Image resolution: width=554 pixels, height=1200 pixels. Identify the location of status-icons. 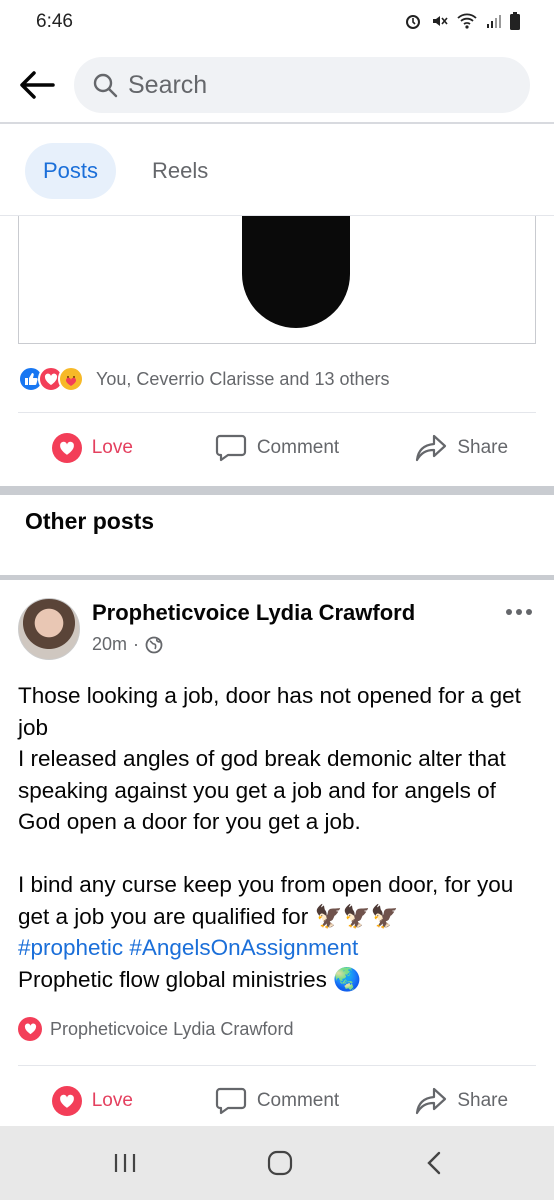
(462, 21).